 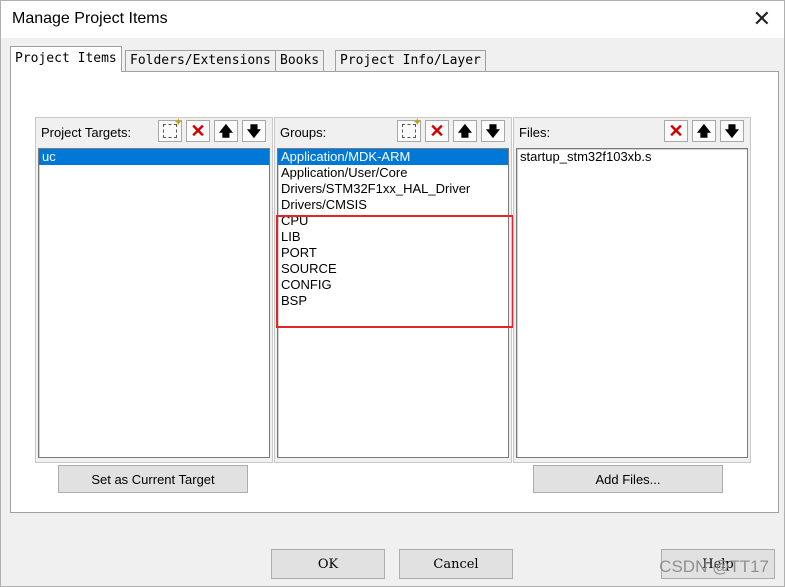 I want to click on list-item: CPU, so click(x=393, y=221).